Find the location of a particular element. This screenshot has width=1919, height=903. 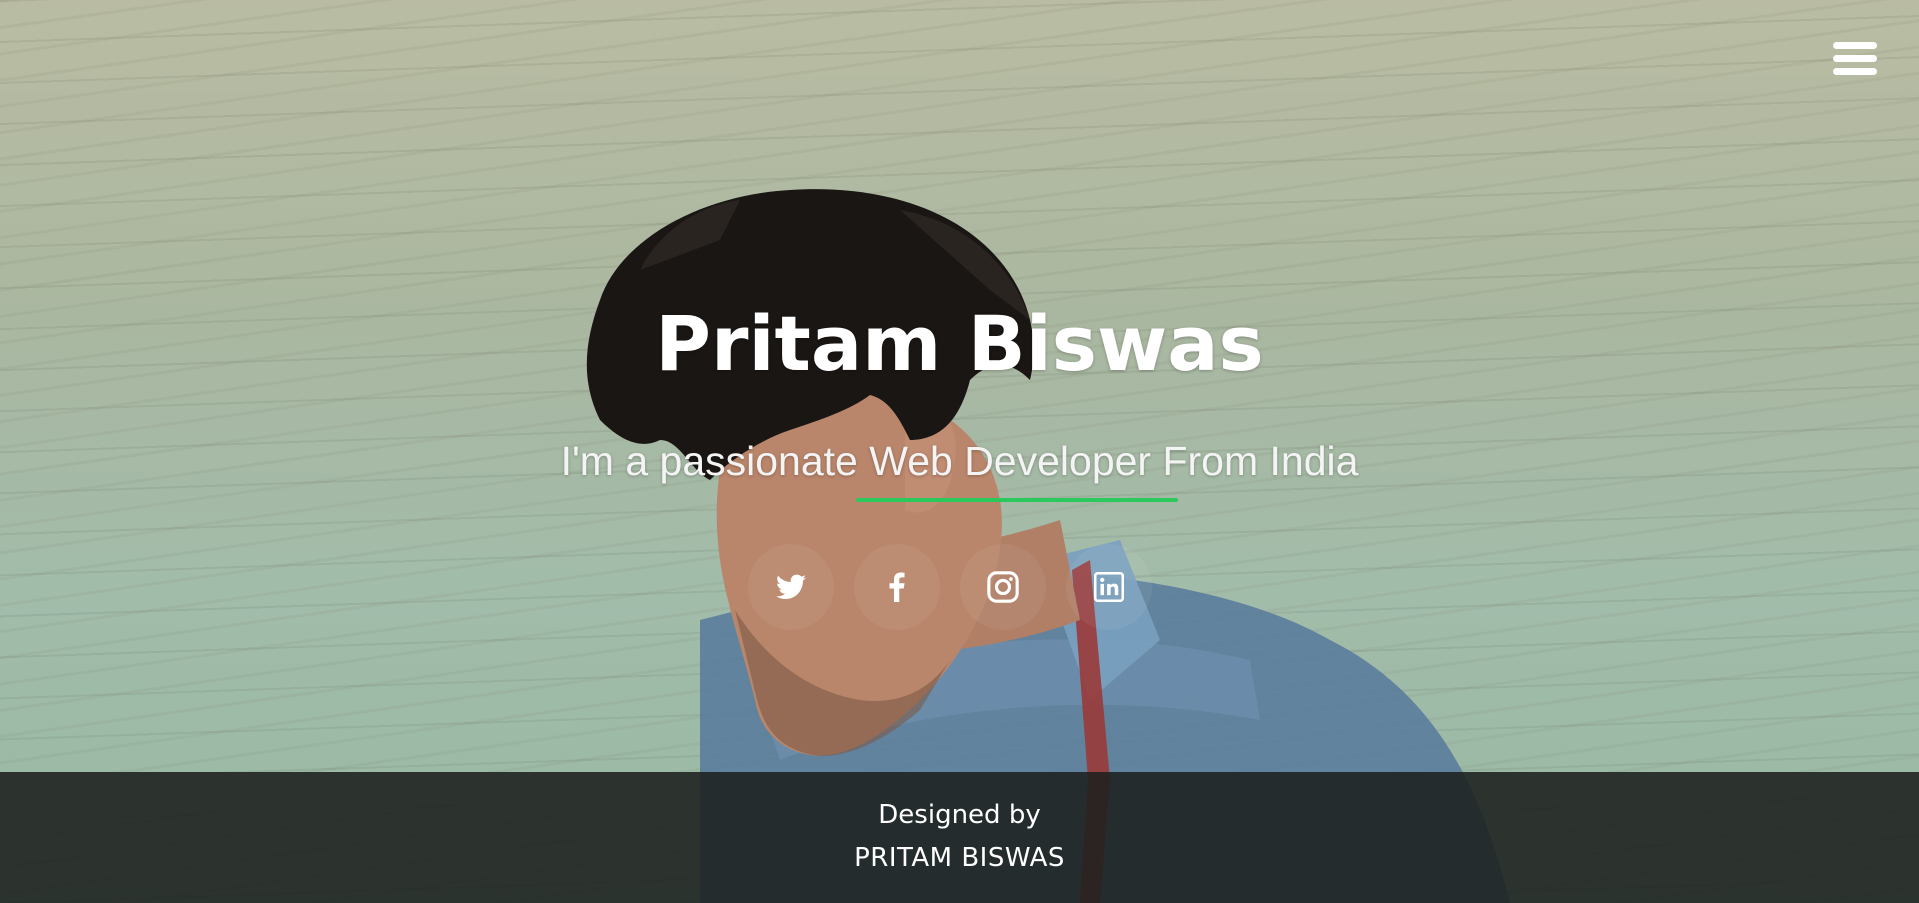

facebook-link is located at coordinates (897, 587).